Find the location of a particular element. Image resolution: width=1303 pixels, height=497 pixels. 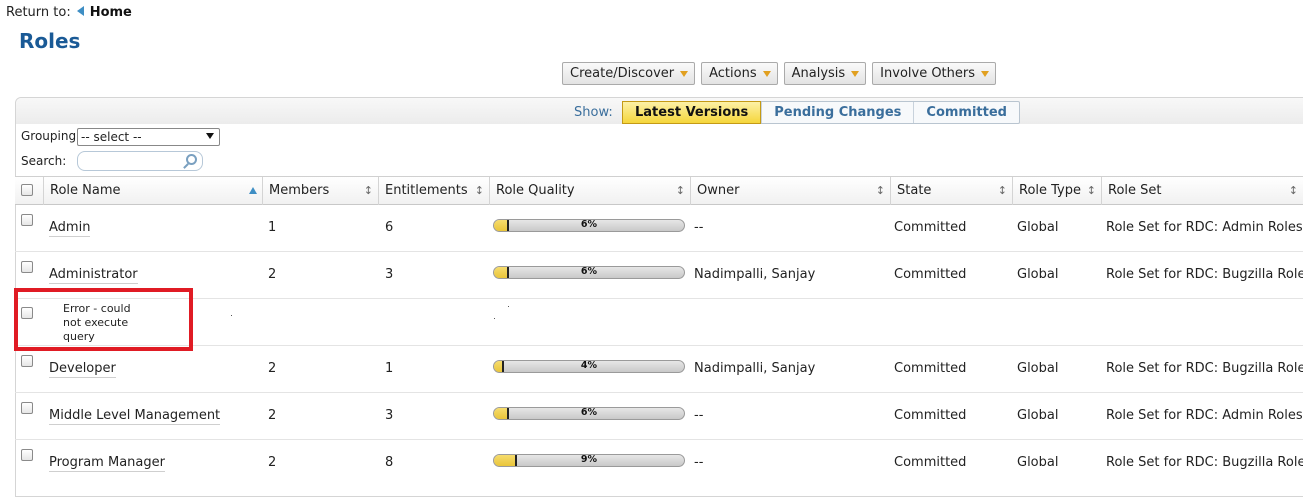

role-name-link: Middle Level Management is located at coordinates (135, 416).